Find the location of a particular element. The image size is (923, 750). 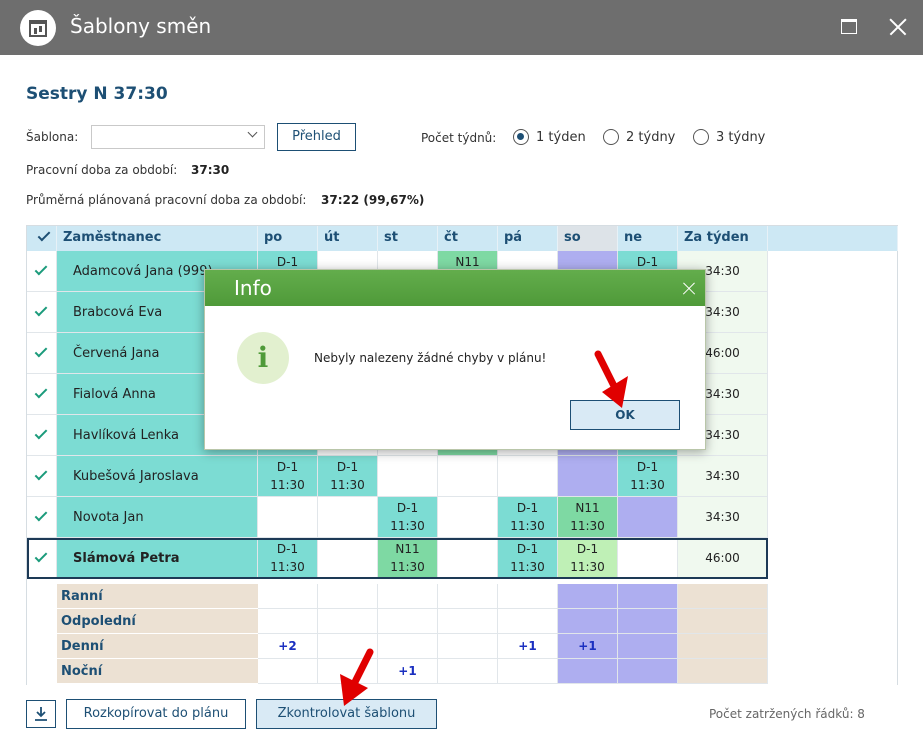

dialog-message: Nebyly nalezeny žádné chyby v plánu! is located at coordinates (430, 358).